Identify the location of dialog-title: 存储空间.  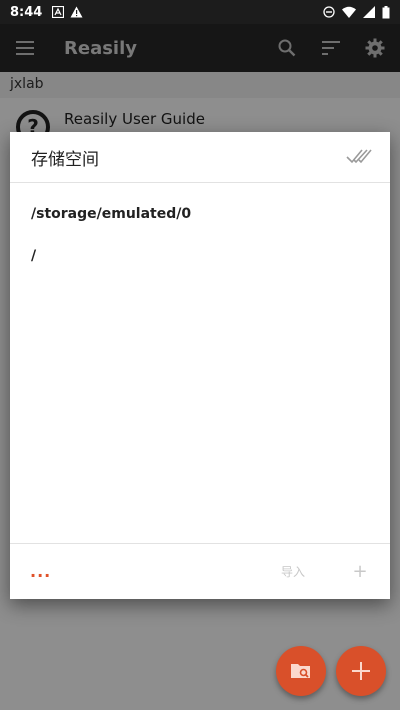
(65, 159).